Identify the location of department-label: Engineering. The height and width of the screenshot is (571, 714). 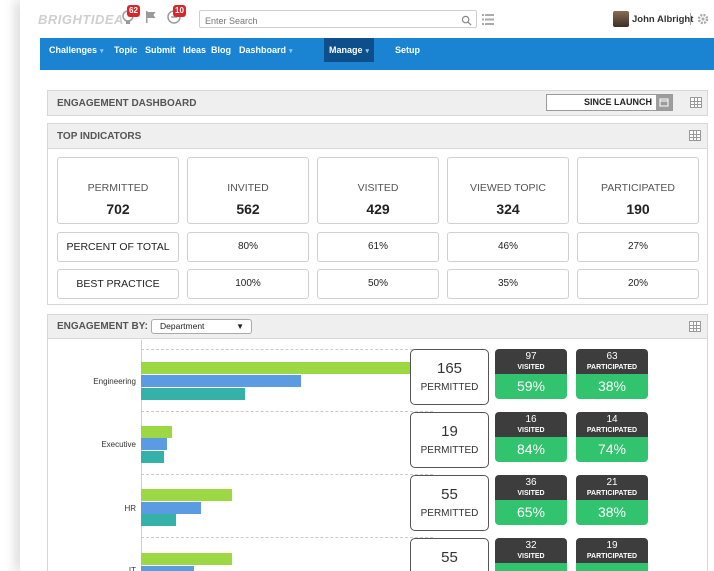
(114, 381).